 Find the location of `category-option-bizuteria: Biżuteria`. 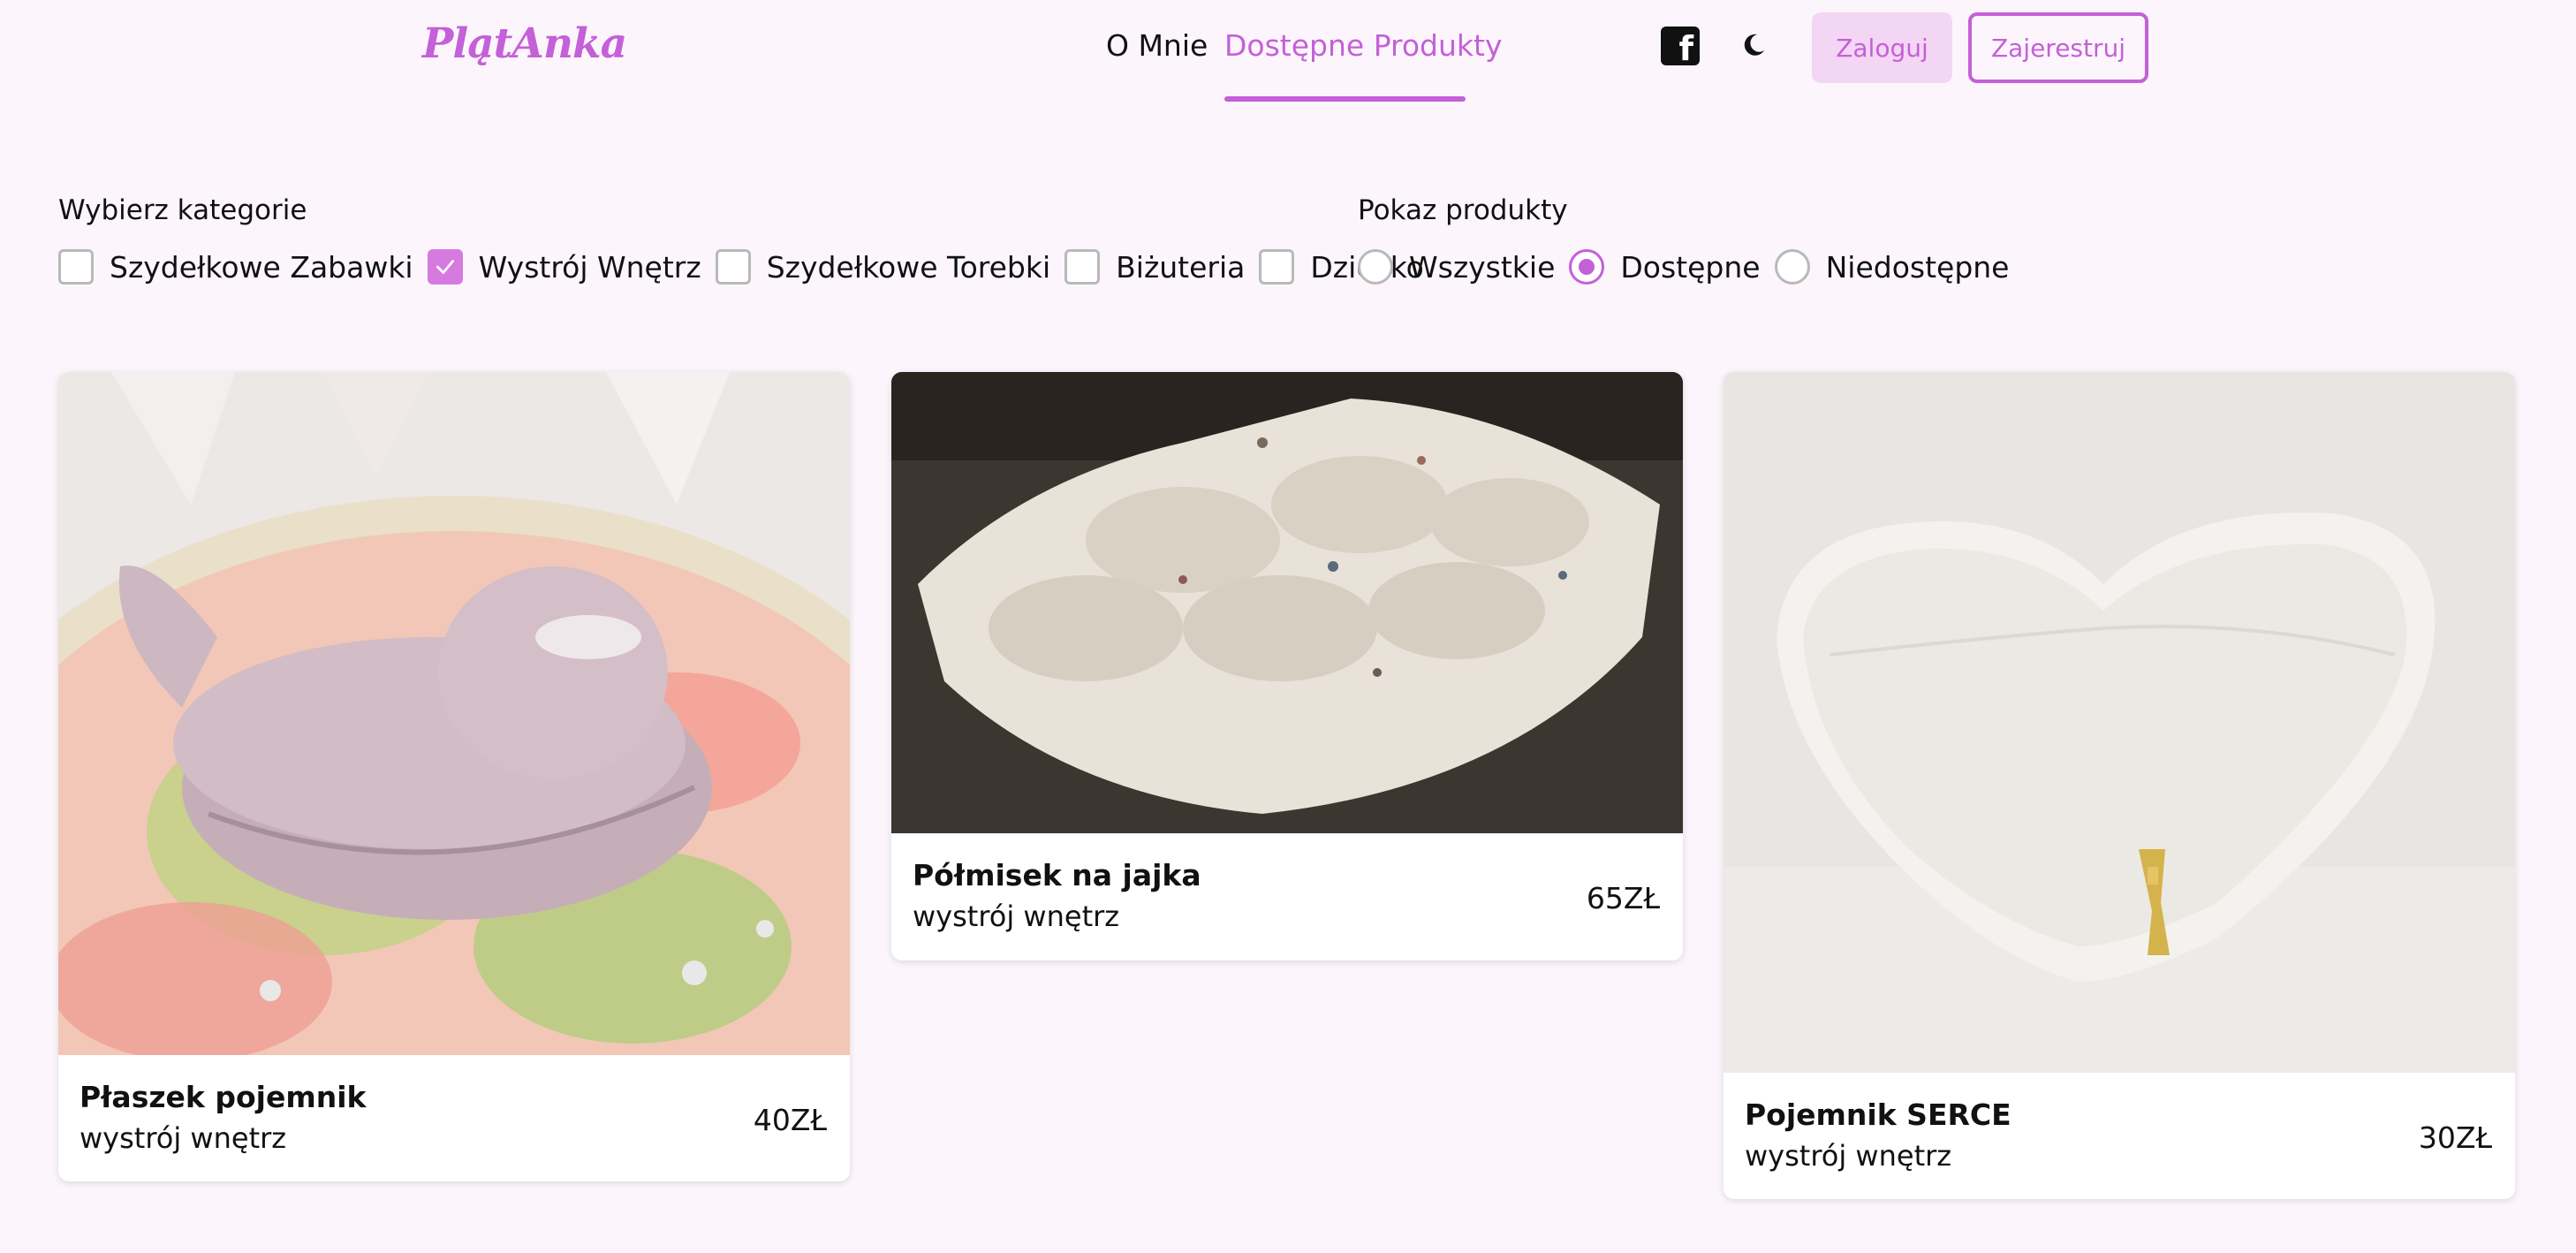

category-option-bizuteria: Biżuteria is located at coordinates (1155, 267).